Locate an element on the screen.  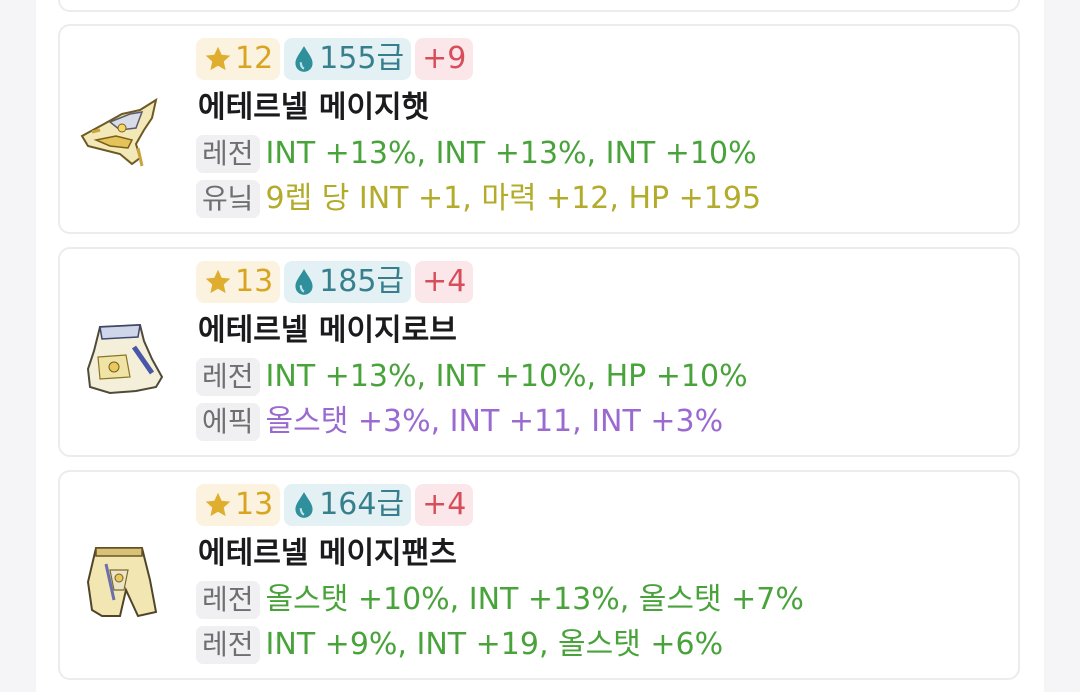
item-badges: 13 164급 +4 is located at coordinates (335, 505).